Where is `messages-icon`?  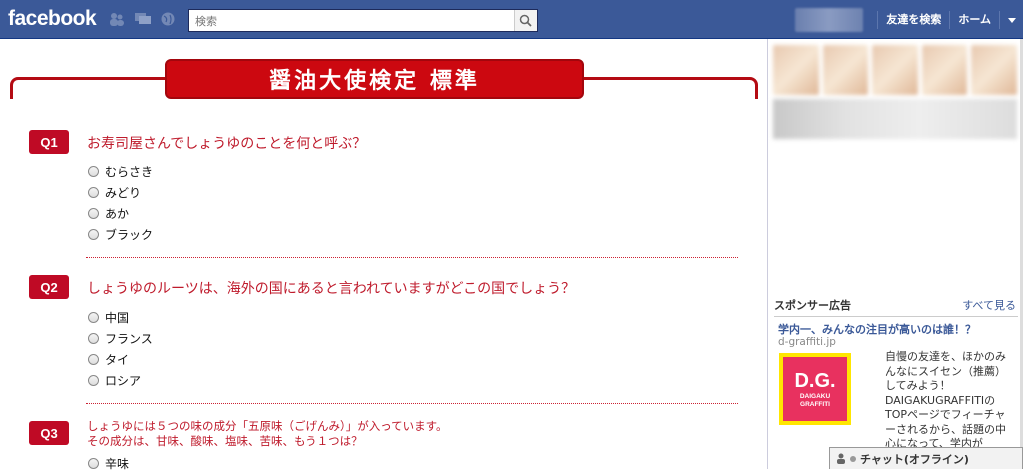
messages-icon is located at coordinates (143, 19).